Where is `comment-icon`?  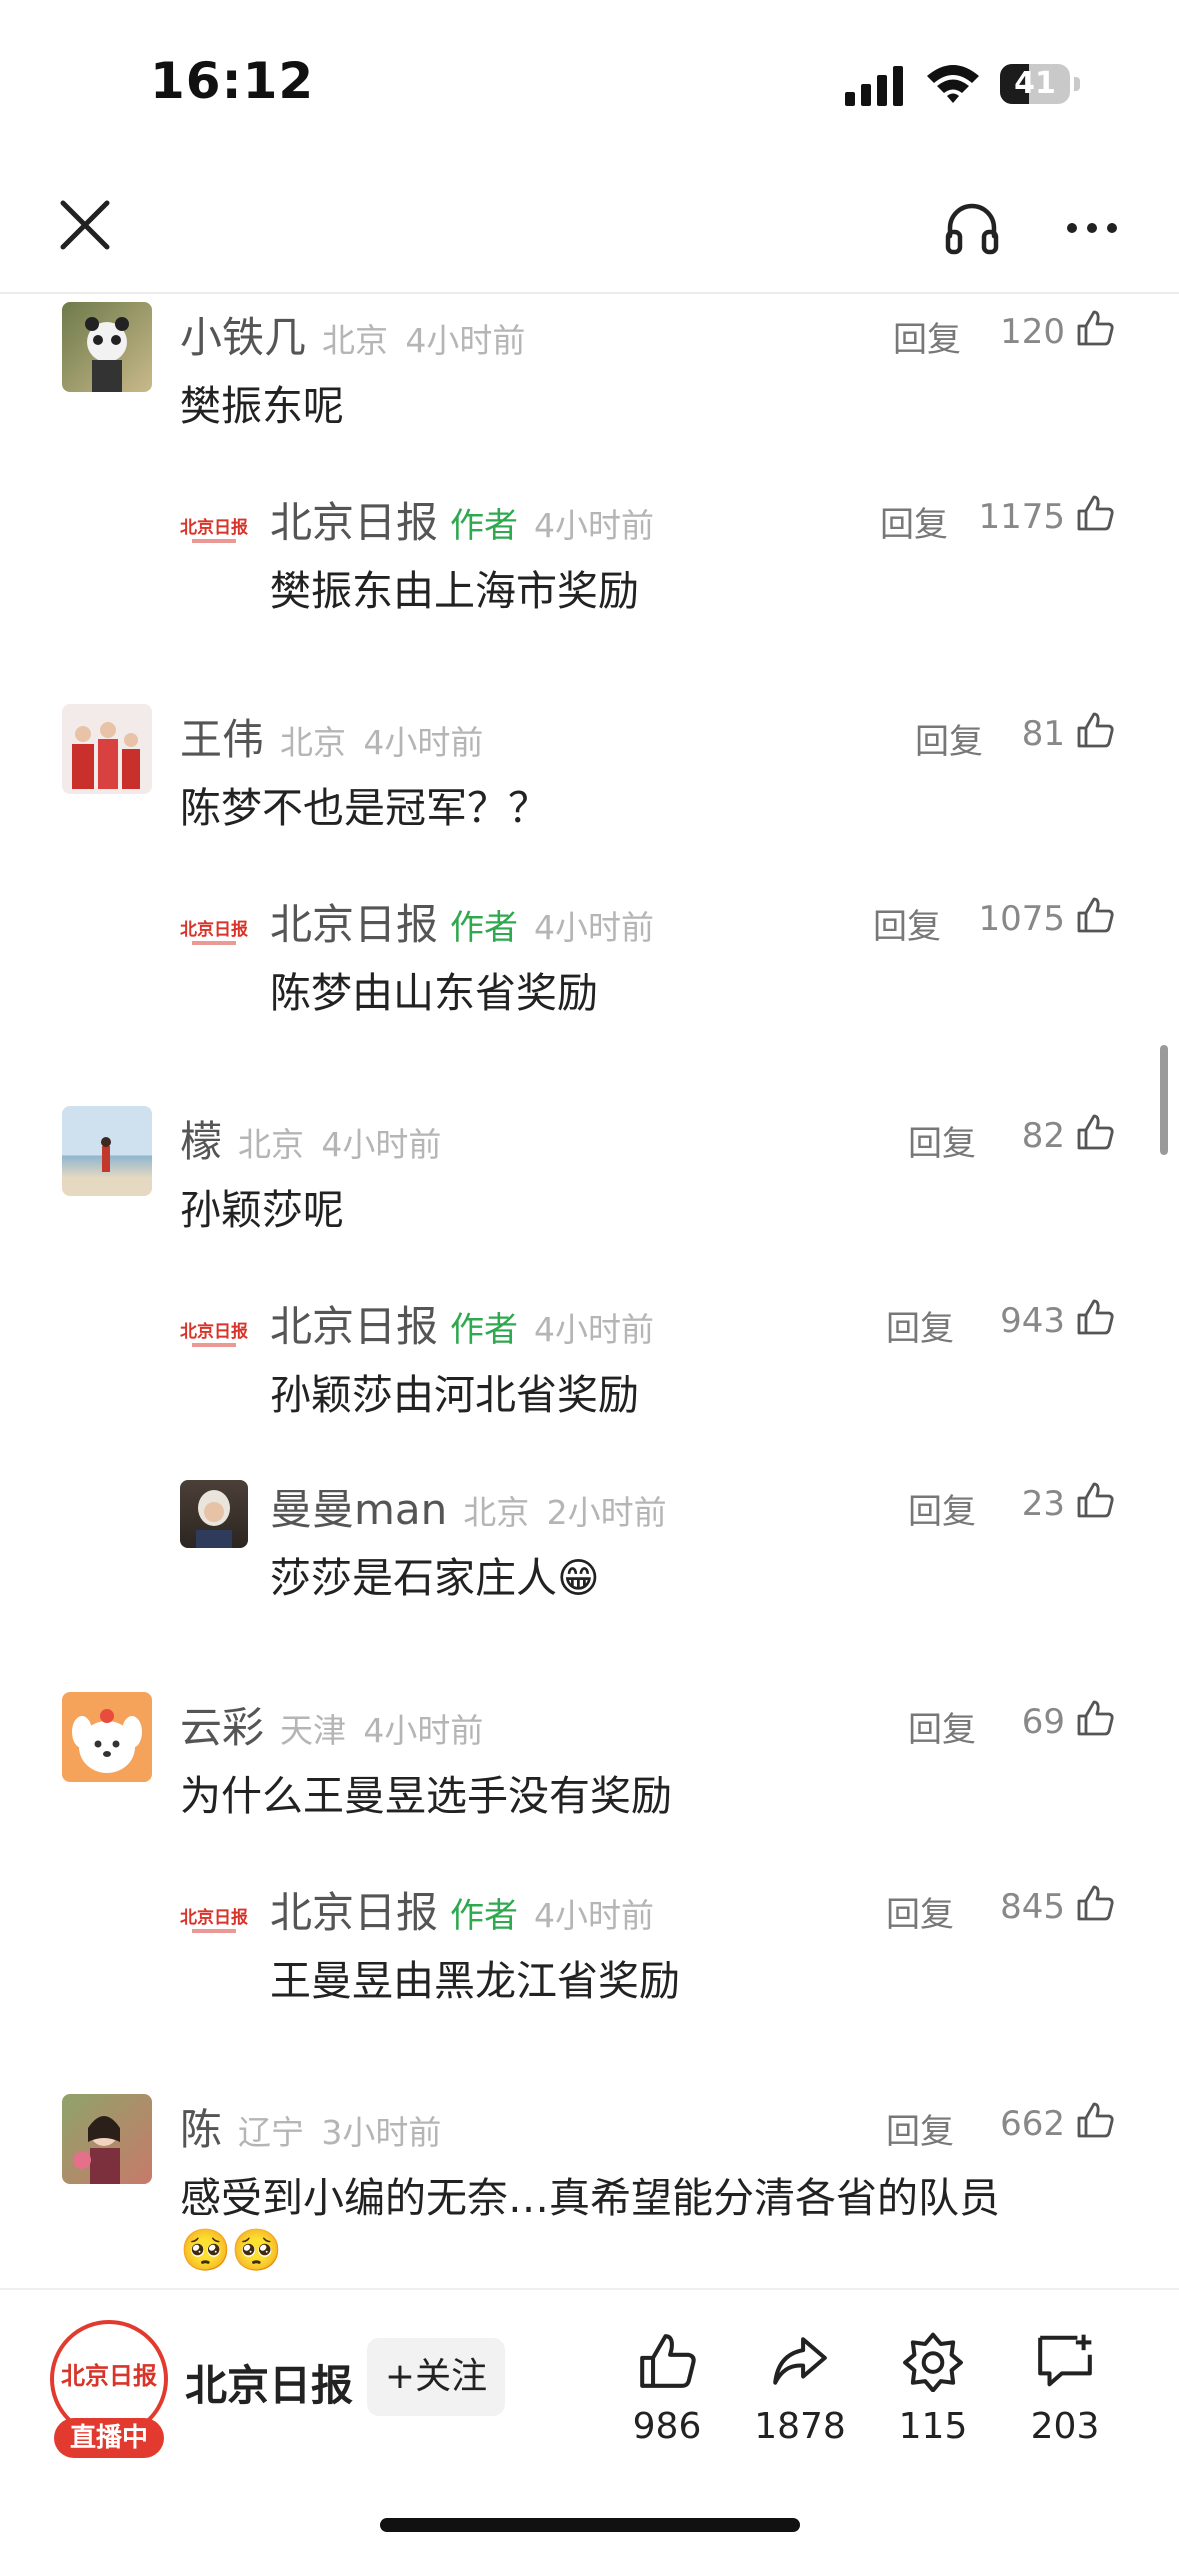 comment-icon is located at coordinates (1065, 2360).